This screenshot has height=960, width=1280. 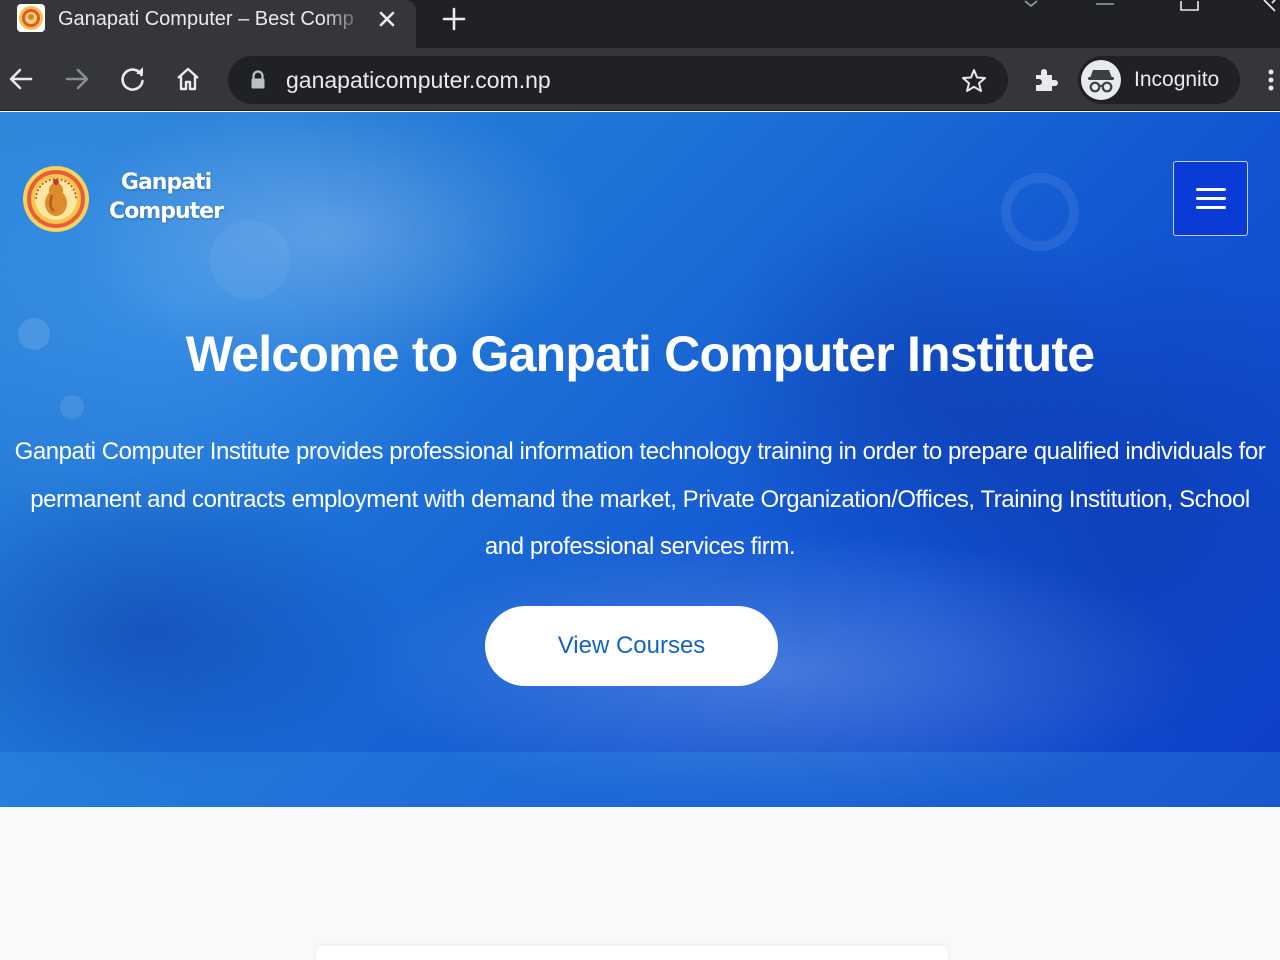 I want to click on minimize-icon, so click(x=1105, y=5).